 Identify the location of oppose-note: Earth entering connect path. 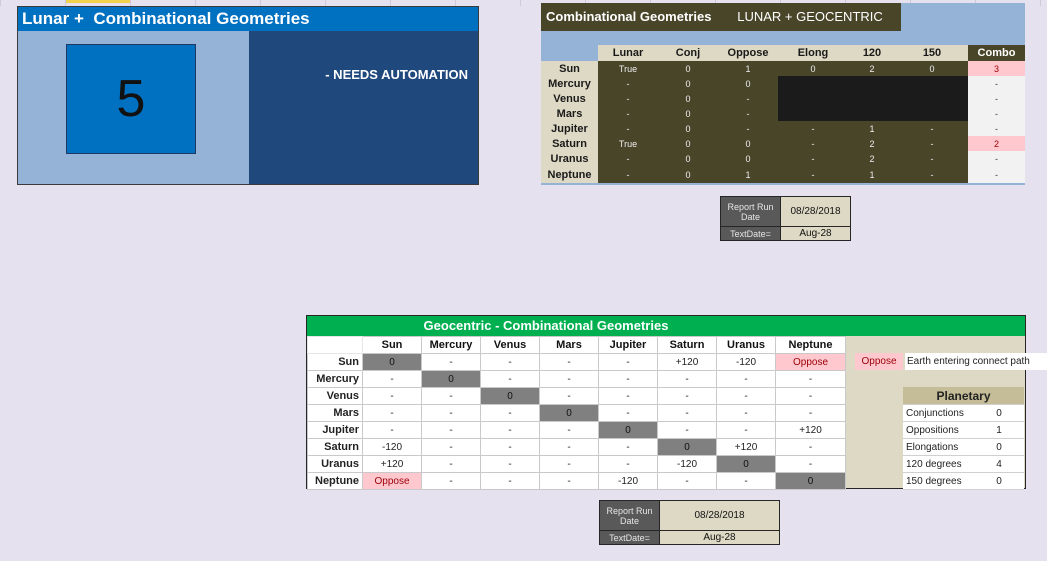
(976, 361).